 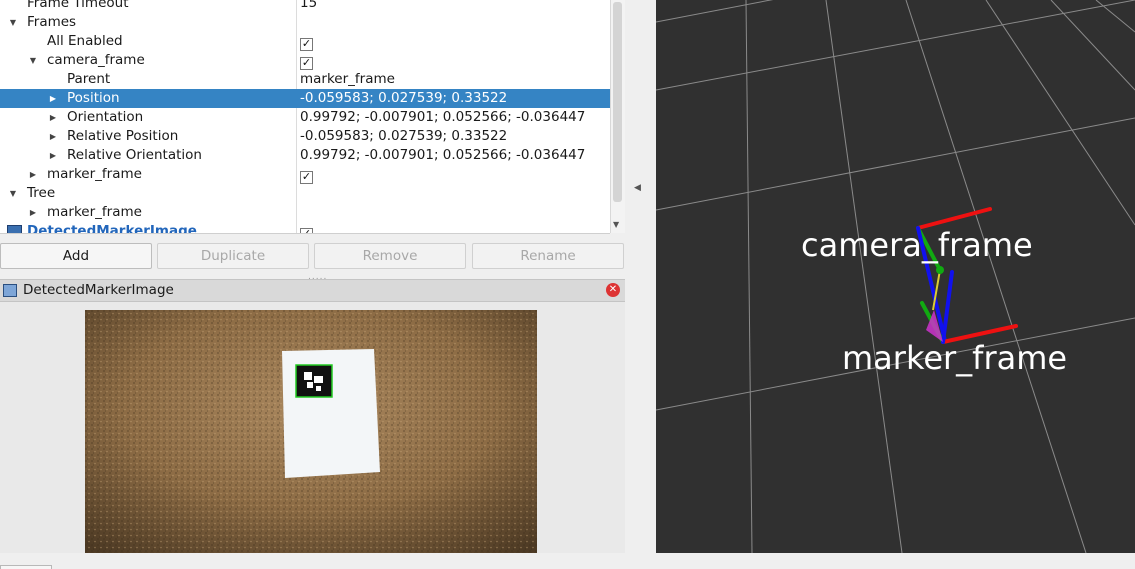 What do you see at coordinates (96, 60) in the screenshot?
I see `tree-row-label: camera_frame` at bounding box center [96, 60].